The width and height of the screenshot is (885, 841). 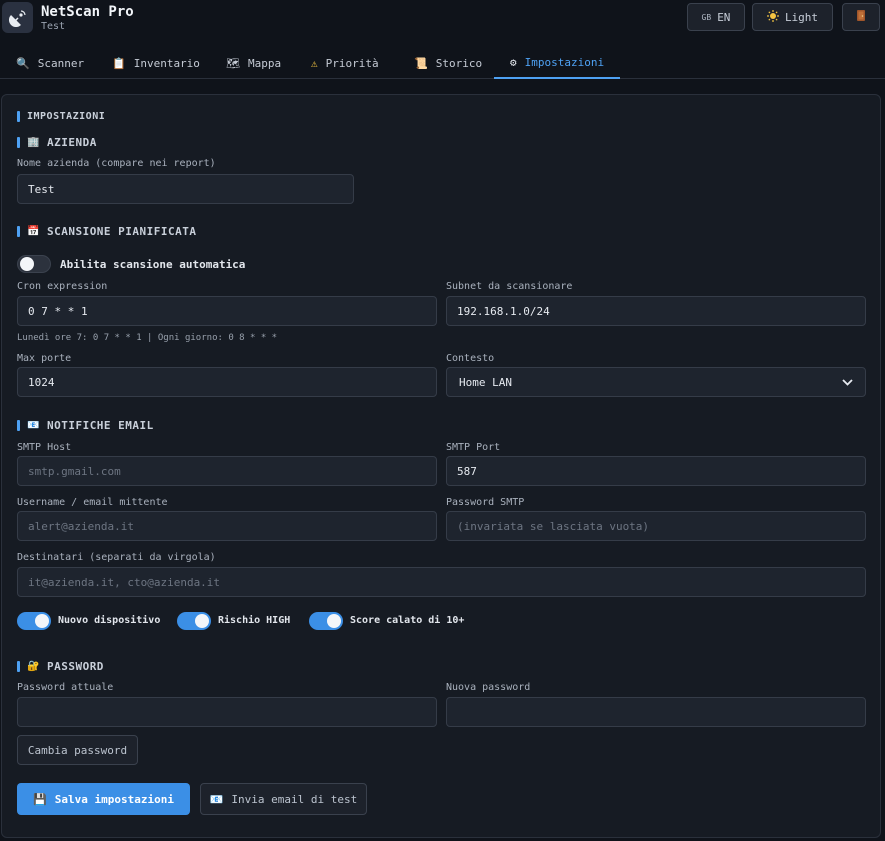 What do you see at coordinates (441, 582) in the screenshot?
I see `recipients-input` at bounding box center [441, 582].